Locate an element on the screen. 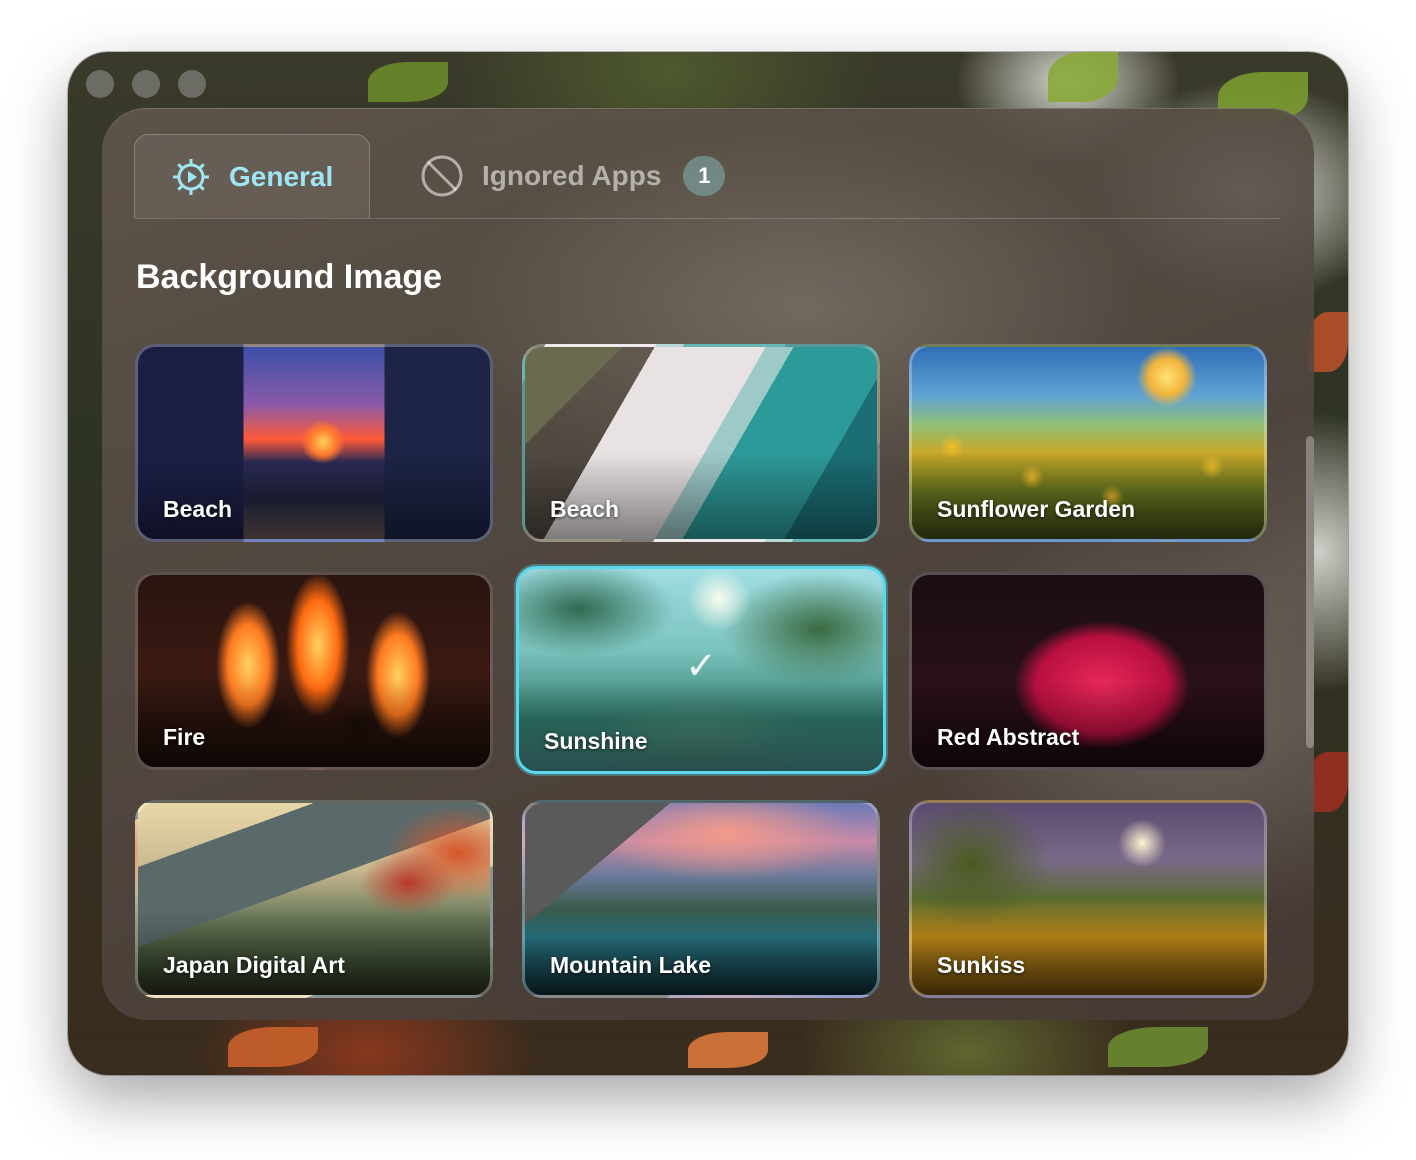  image-card-sunshine: ✓ Sunshine is located at coordinates (701, 670).